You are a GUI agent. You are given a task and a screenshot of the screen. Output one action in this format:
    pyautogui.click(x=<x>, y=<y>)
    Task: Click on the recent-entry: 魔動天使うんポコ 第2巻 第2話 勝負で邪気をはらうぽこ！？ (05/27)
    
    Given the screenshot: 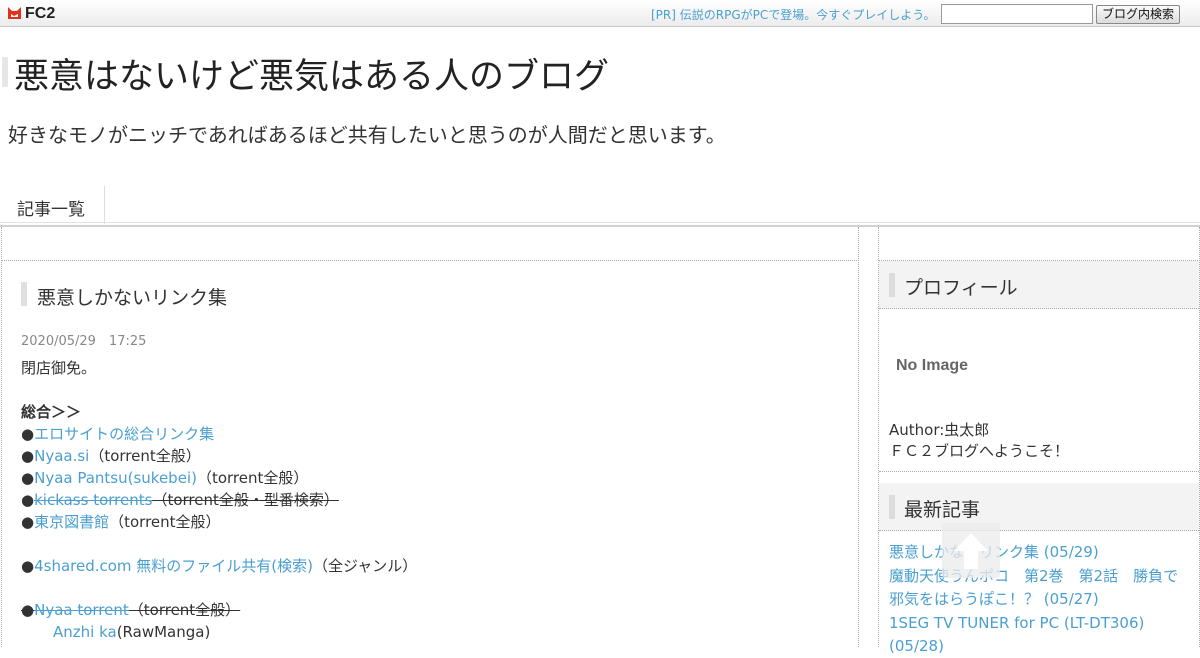 What is the action you would take?
    pyautogui.click(x=1039, y=588)
    